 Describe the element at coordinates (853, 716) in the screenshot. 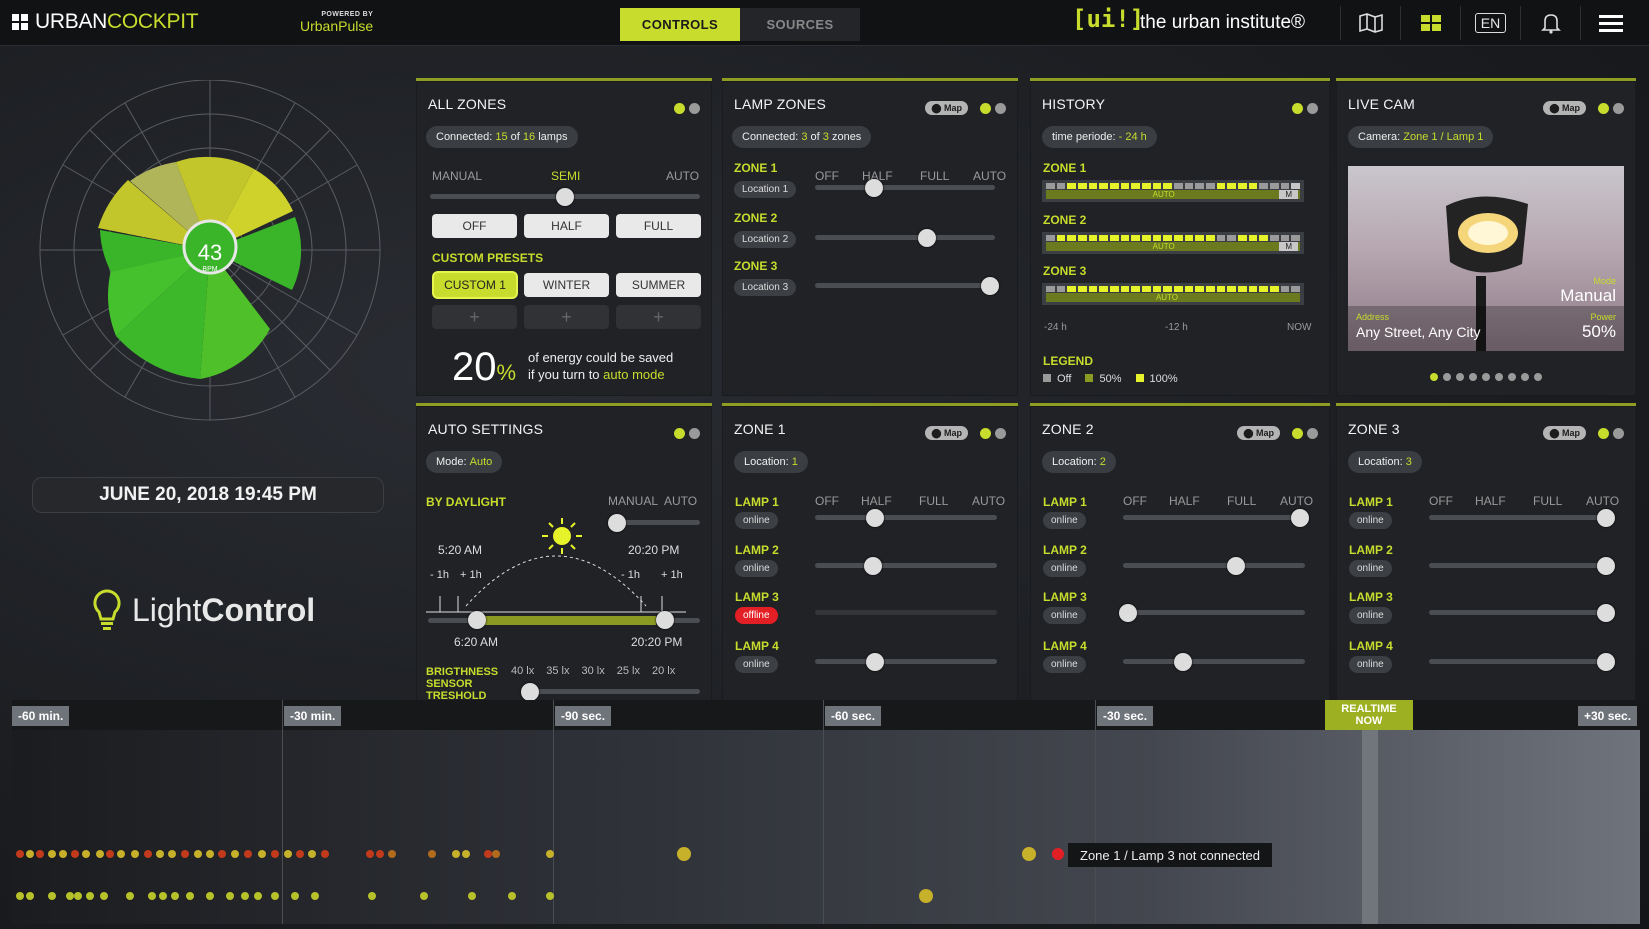

I see `timeline-mark: -60 sec.` at that location.